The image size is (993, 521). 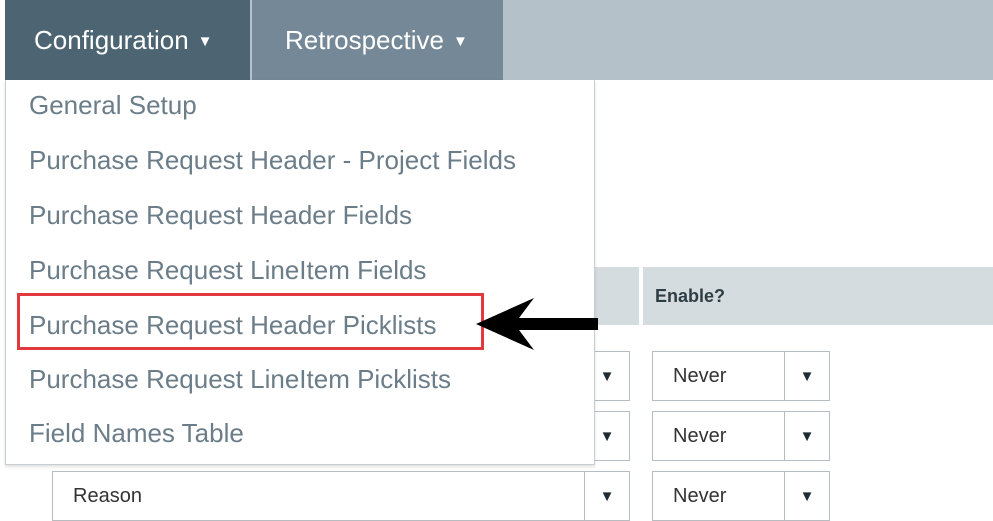 I want to click on highlight-box, so click(x=250, y=321).